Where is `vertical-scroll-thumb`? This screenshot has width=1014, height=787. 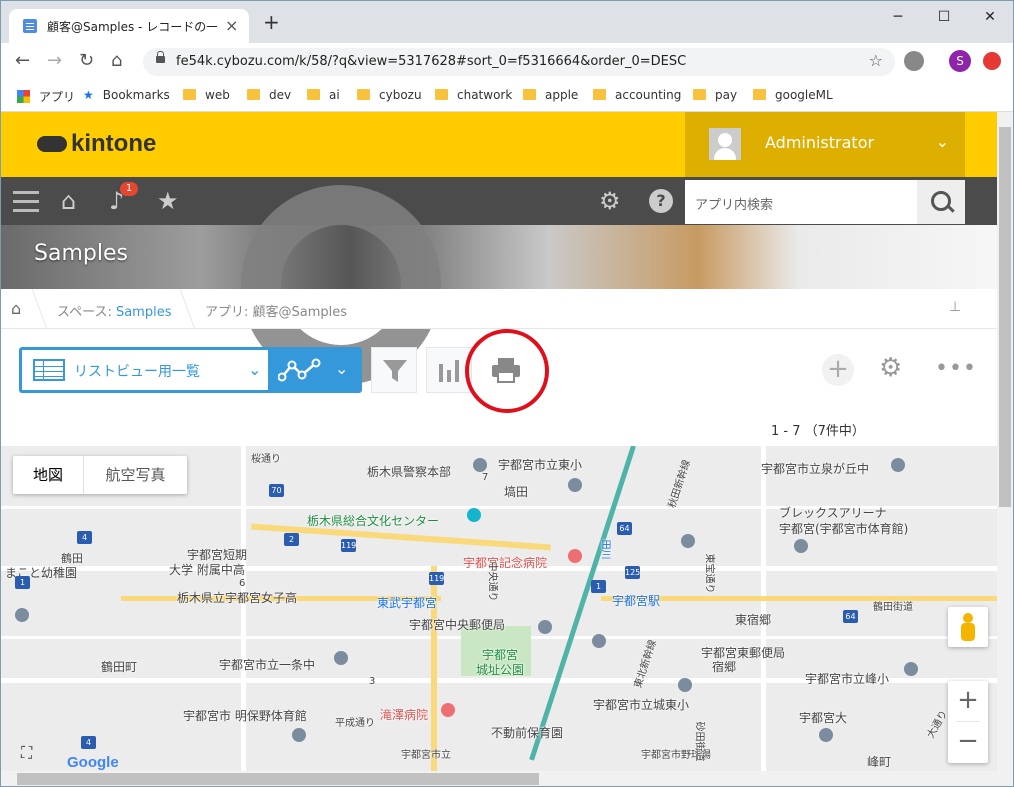 vertical-scroll-thumb is located at coordinates (1005, 317).